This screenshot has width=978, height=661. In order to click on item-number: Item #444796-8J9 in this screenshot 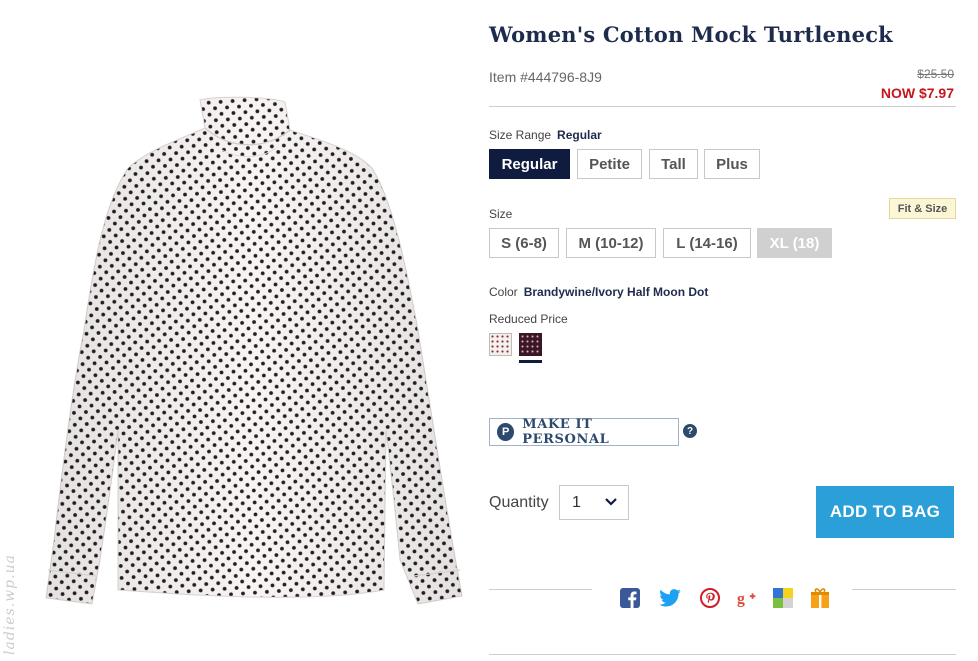, I will do `click(545, 77)`.